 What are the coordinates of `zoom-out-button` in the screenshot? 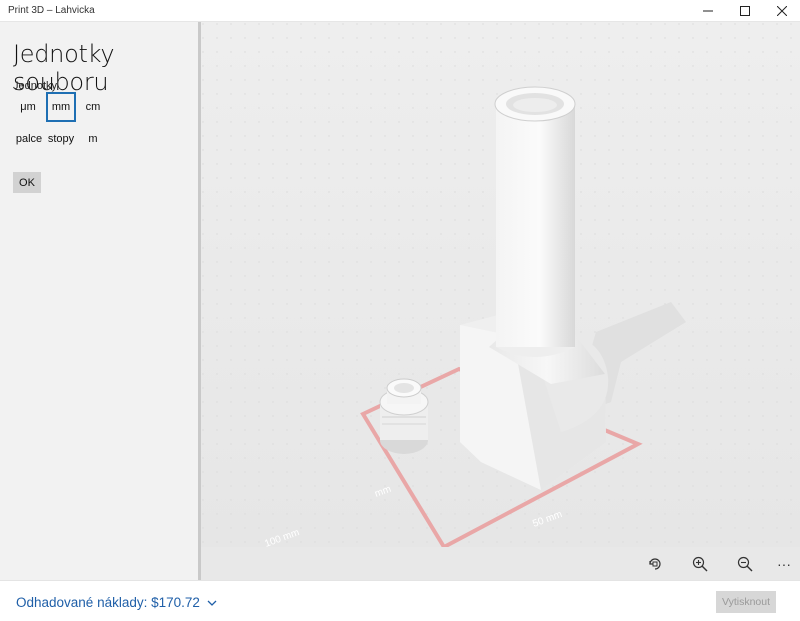 It's located at (745, 564).